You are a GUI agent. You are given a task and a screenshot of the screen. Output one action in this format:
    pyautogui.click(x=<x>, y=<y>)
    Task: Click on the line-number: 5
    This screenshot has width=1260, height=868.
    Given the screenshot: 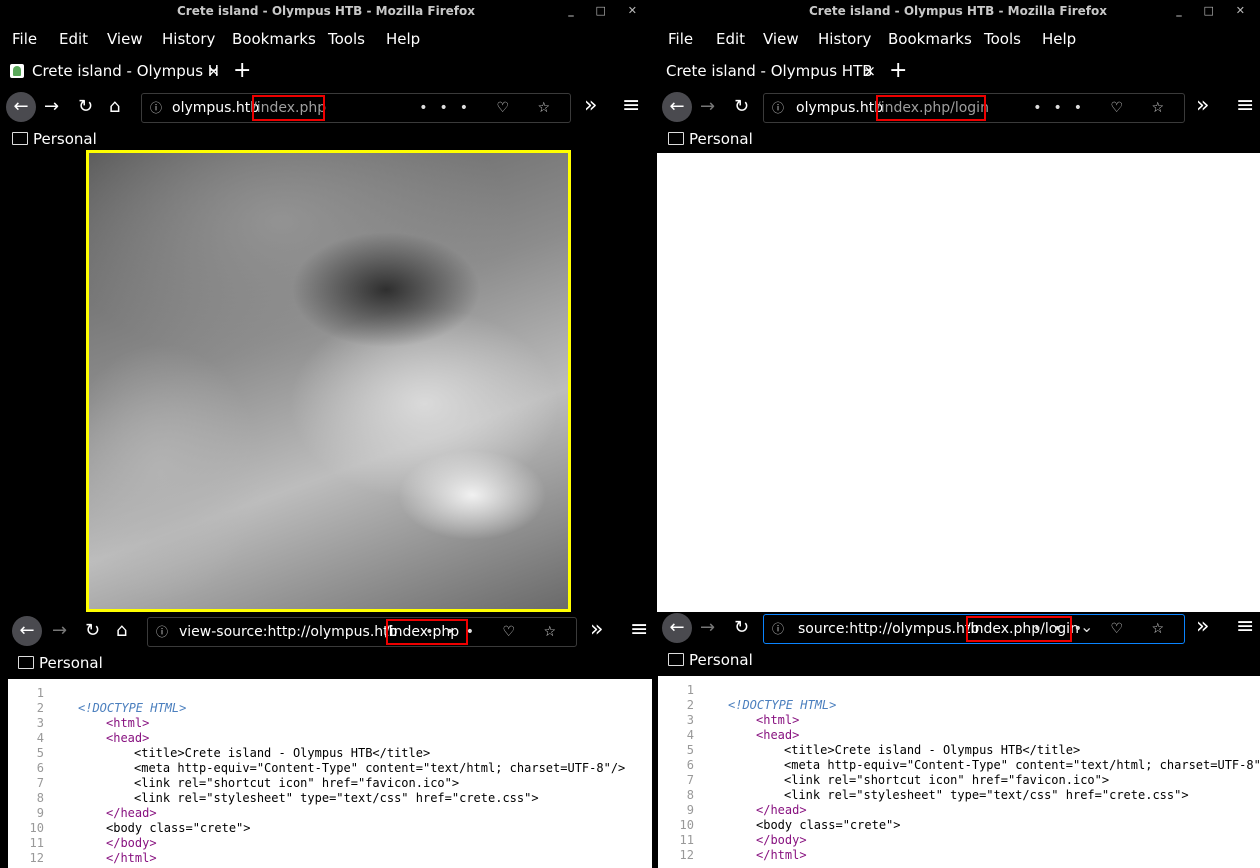 What is the action you would take?
    pyautogui.click(x=40, y=753)
    